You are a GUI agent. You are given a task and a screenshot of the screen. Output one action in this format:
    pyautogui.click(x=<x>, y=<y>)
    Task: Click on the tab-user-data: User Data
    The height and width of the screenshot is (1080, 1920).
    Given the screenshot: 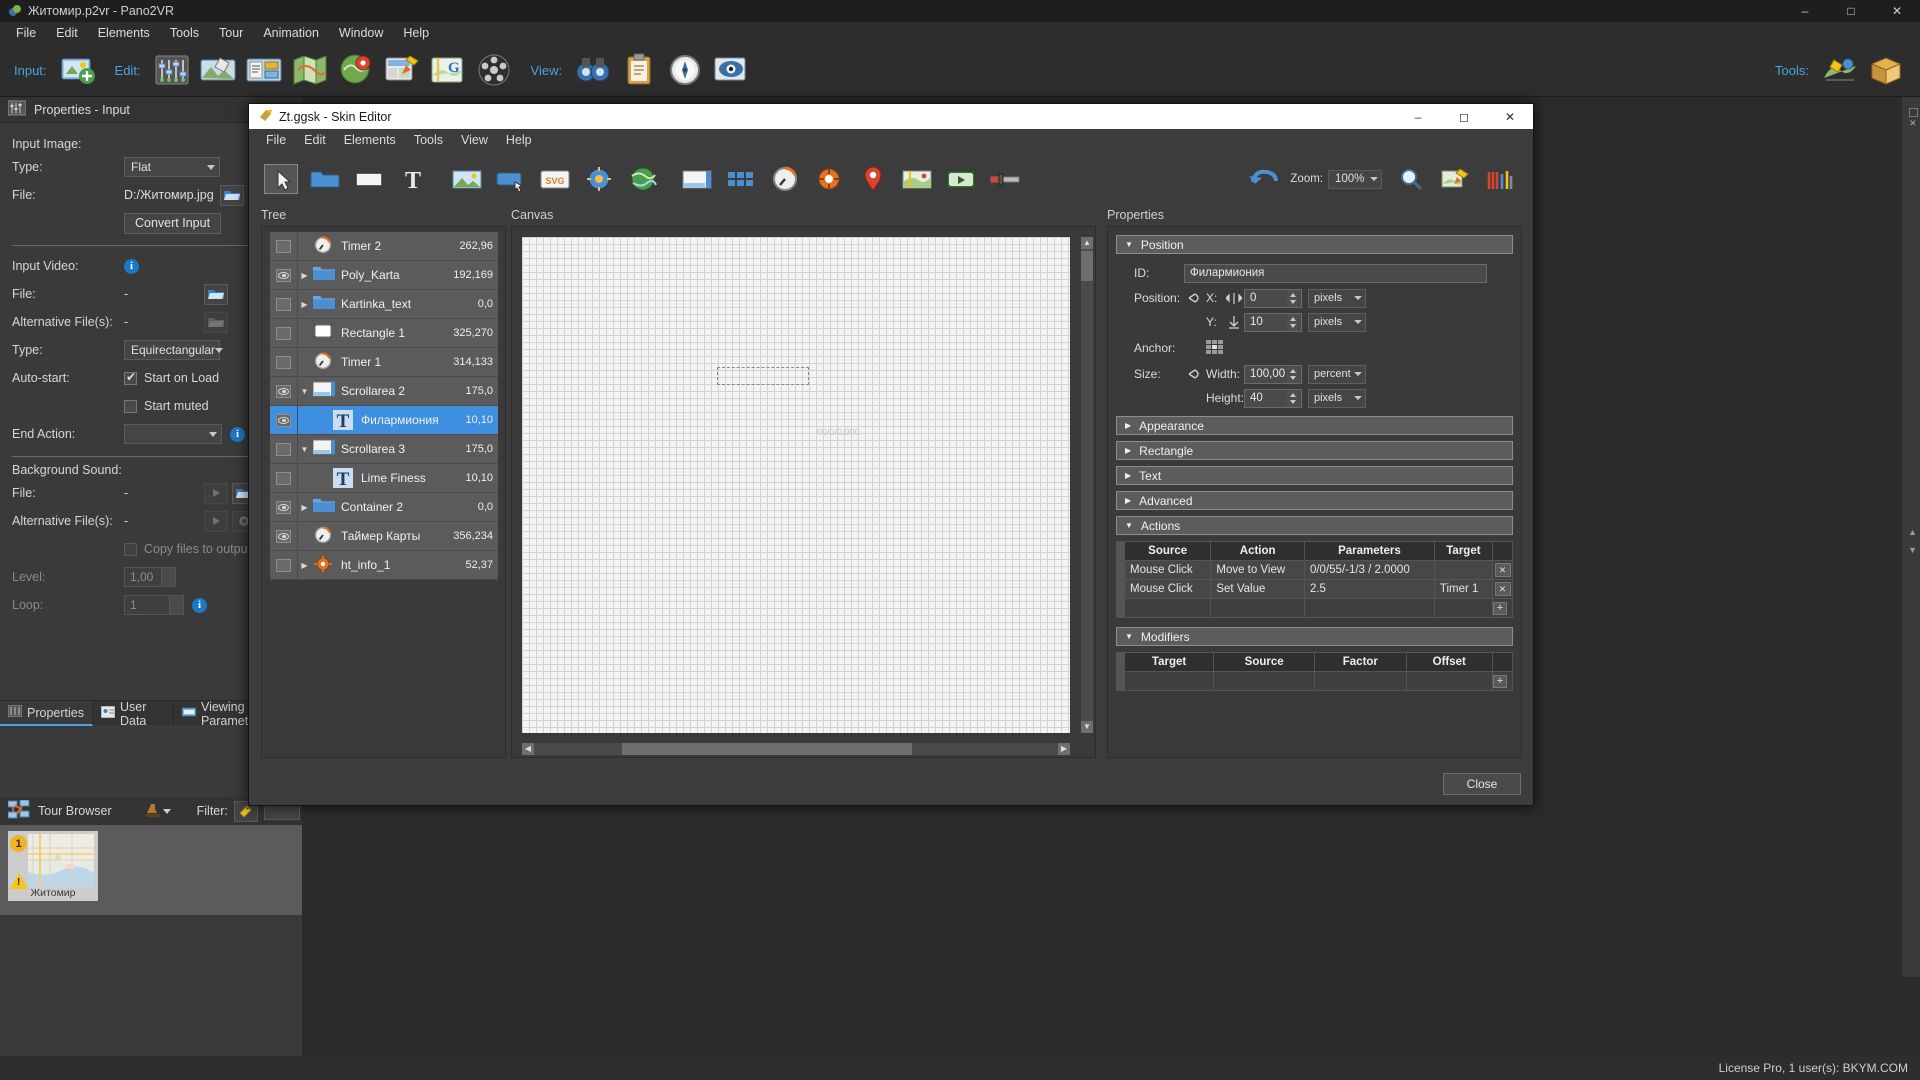 What is the action you would take?
    pyautogui.click(x=133, y=714)
    